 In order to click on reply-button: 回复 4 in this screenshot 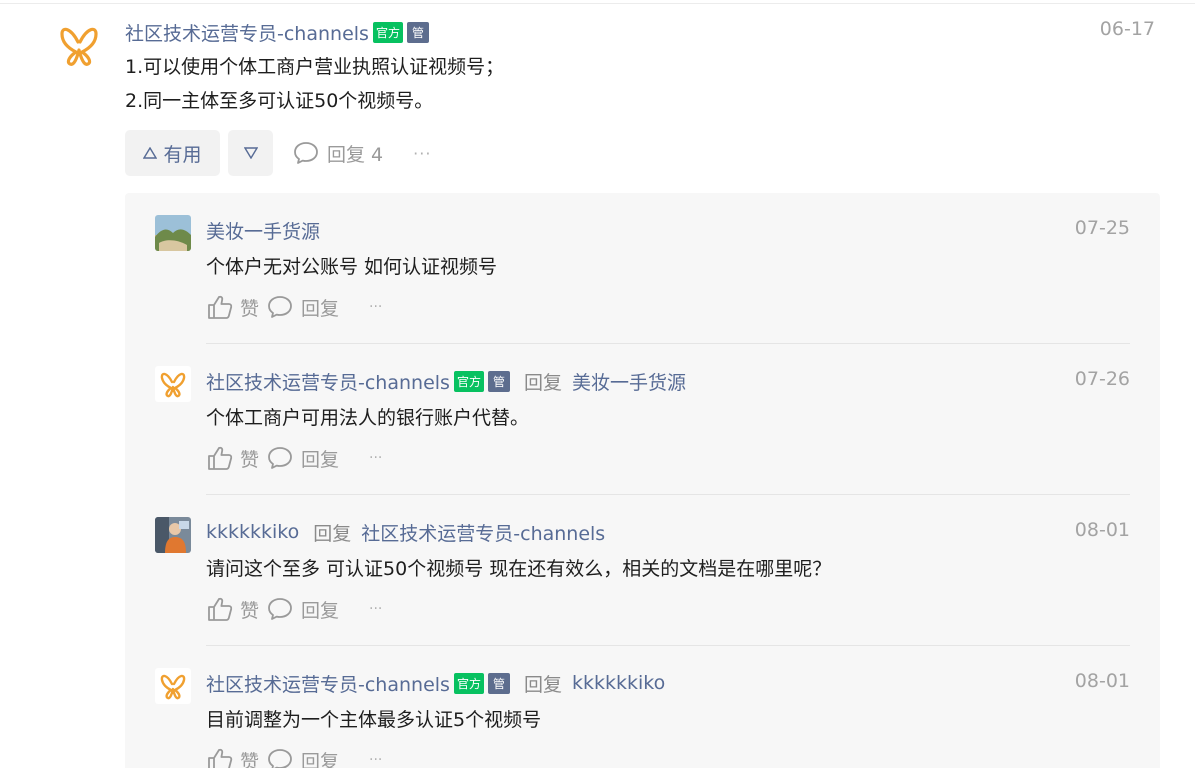, I will do `click(338, 153)`.